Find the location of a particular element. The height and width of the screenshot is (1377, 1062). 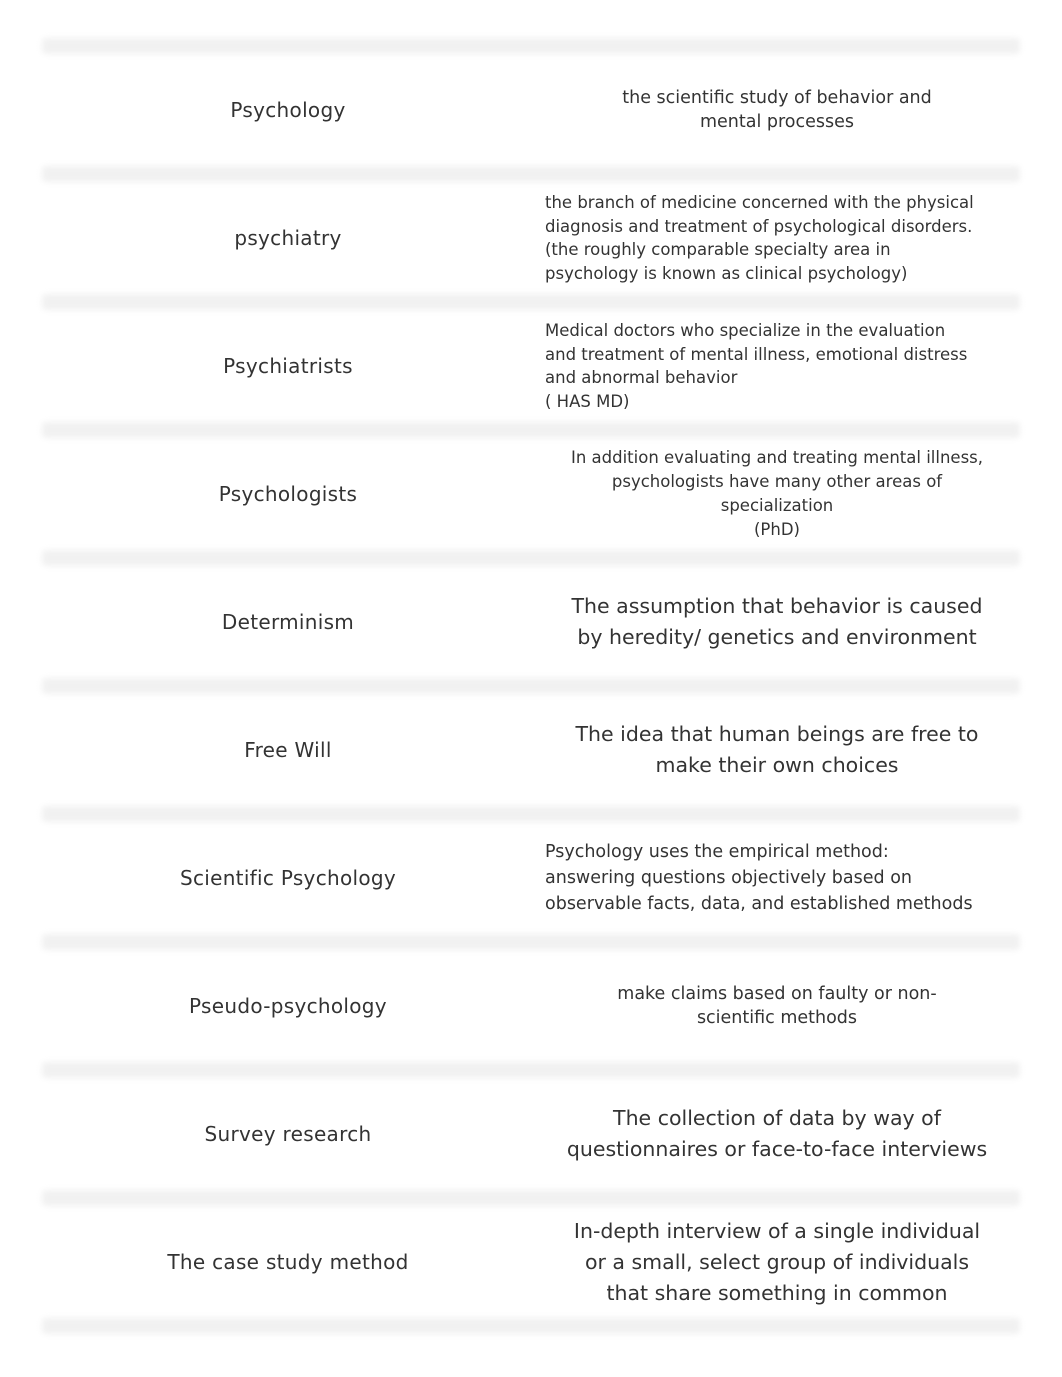

term: Scientific Psychology is located at coordinates (288, 878).